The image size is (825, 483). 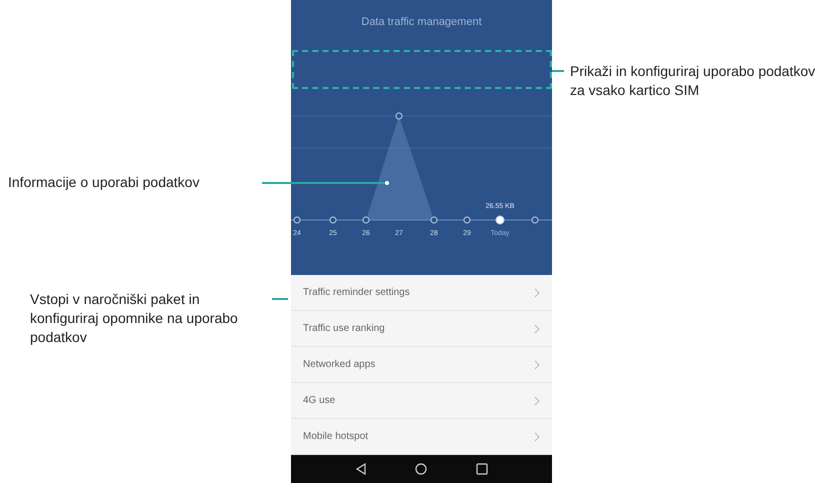 I want to click on callout-text: Vstopi v naročniški paket in konfiguriraj opomnike na uporabo podatkov, so click(x=134, y=318).